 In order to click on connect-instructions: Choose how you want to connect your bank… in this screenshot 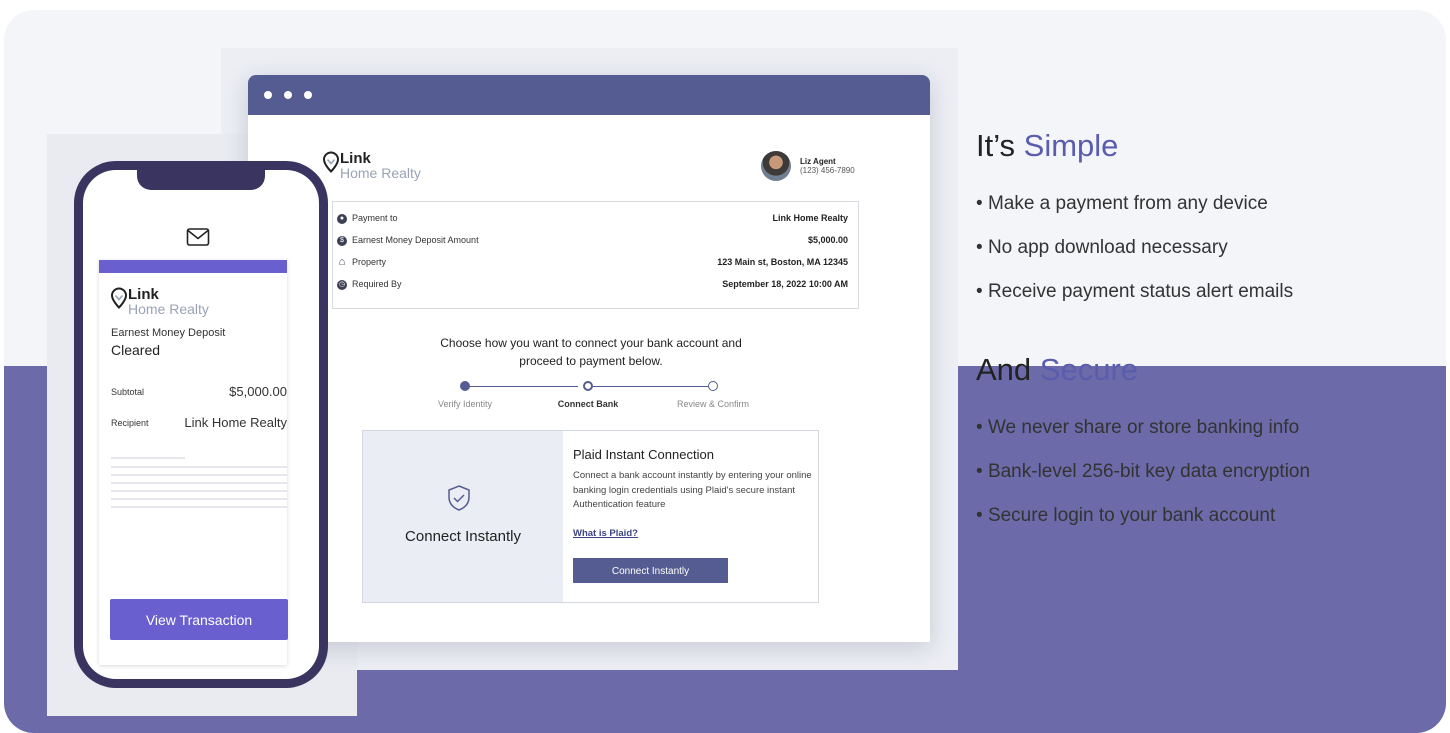, I will do `click(591, 352)`.